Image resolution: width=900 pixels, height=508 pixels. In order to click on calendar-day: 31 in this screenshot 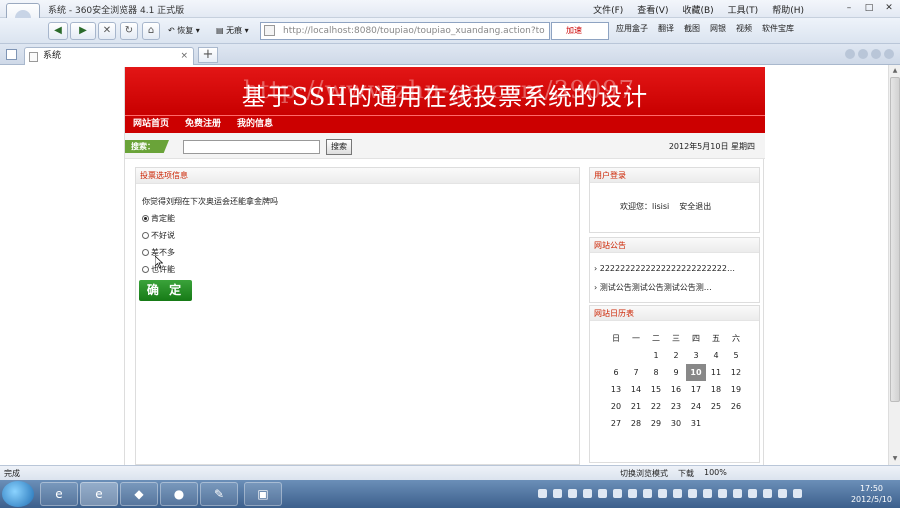, I will do `click(696, 423)`.